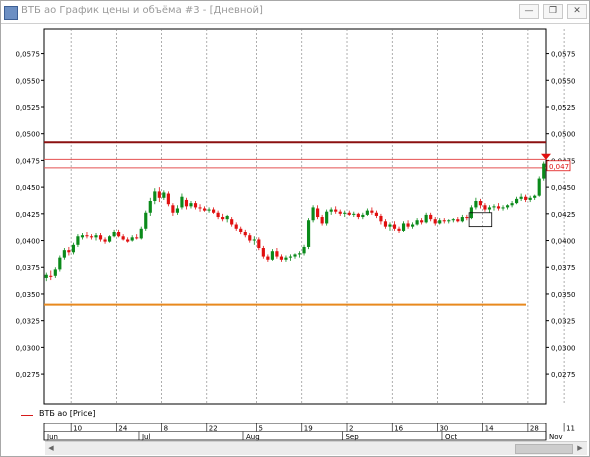 This screenshot has height=457, width=590. I want to click on y-tick-label-left: 0,0525, so click(28, 108).